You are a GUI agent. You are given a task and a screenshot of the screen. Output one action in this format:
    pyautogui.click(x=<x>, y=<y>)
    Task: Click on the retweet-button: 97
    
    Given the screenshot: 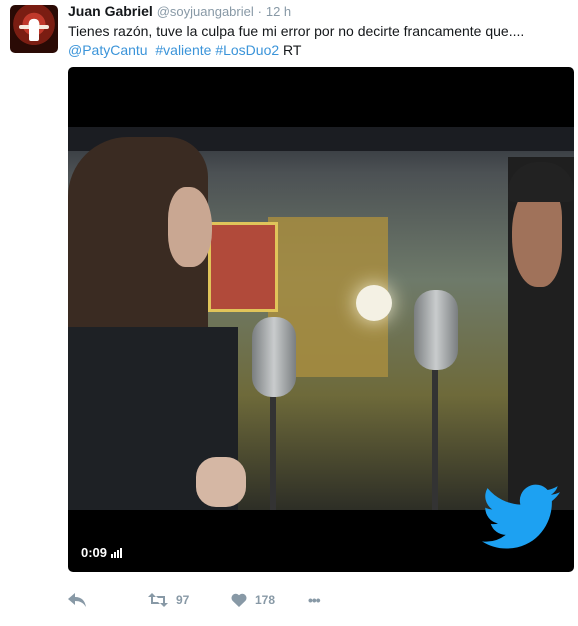 What is the action you would take?
    pyautogui.click(x=168, y=600)
    